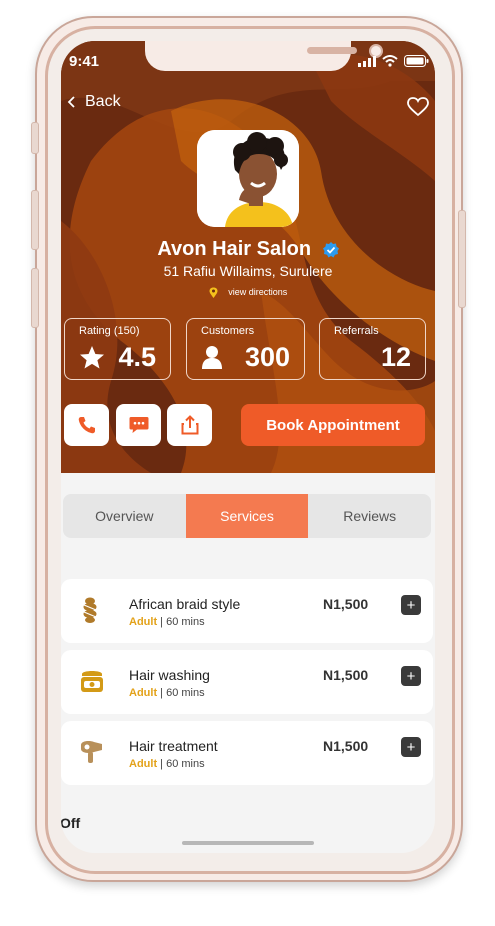  I want to click on customers-card: Customers 300, so click(245, 349).